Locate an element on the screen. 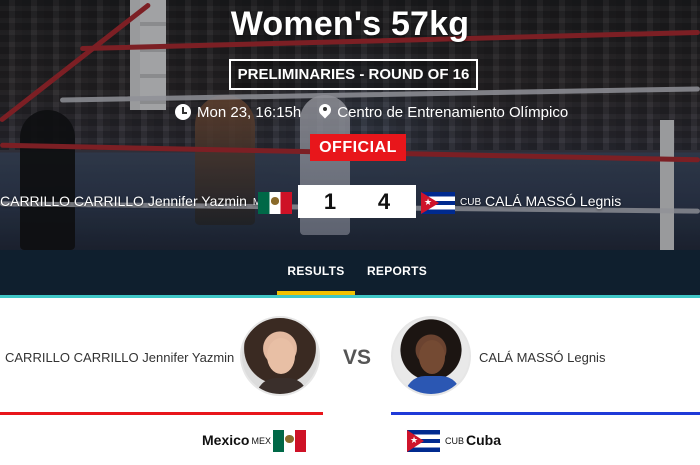  score-right: 4 is located at coordinates (384, 201).